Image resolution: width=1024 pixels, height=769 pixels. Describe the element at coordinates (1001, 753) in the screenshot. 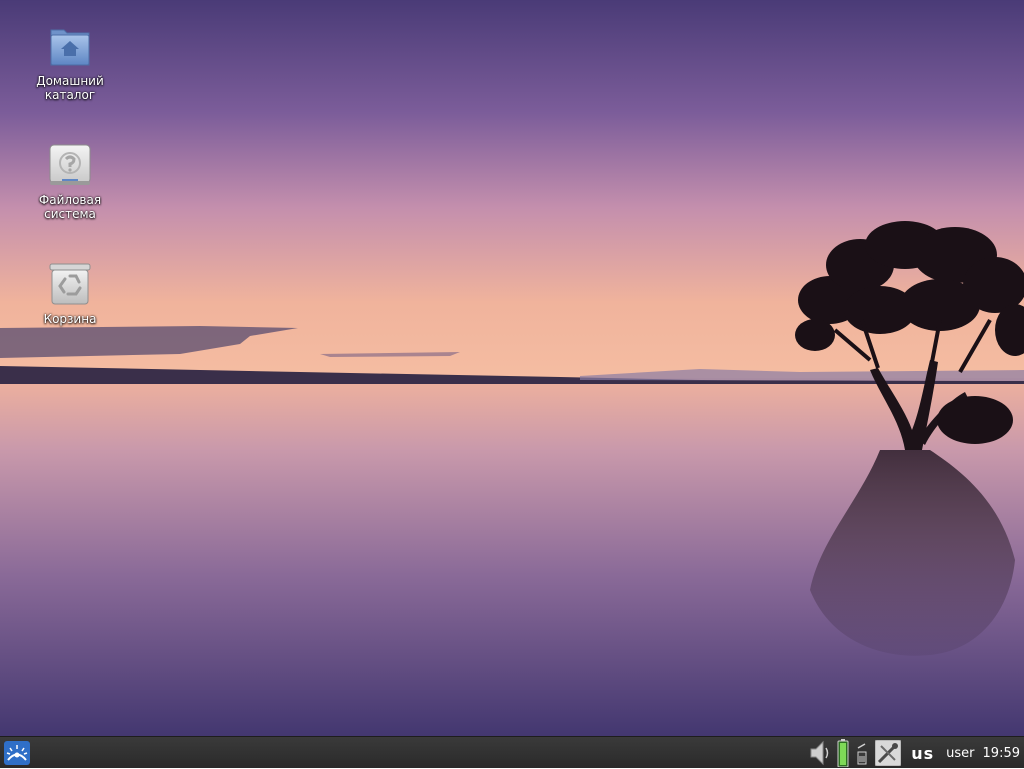

I see `clock: 19:59` at that location.